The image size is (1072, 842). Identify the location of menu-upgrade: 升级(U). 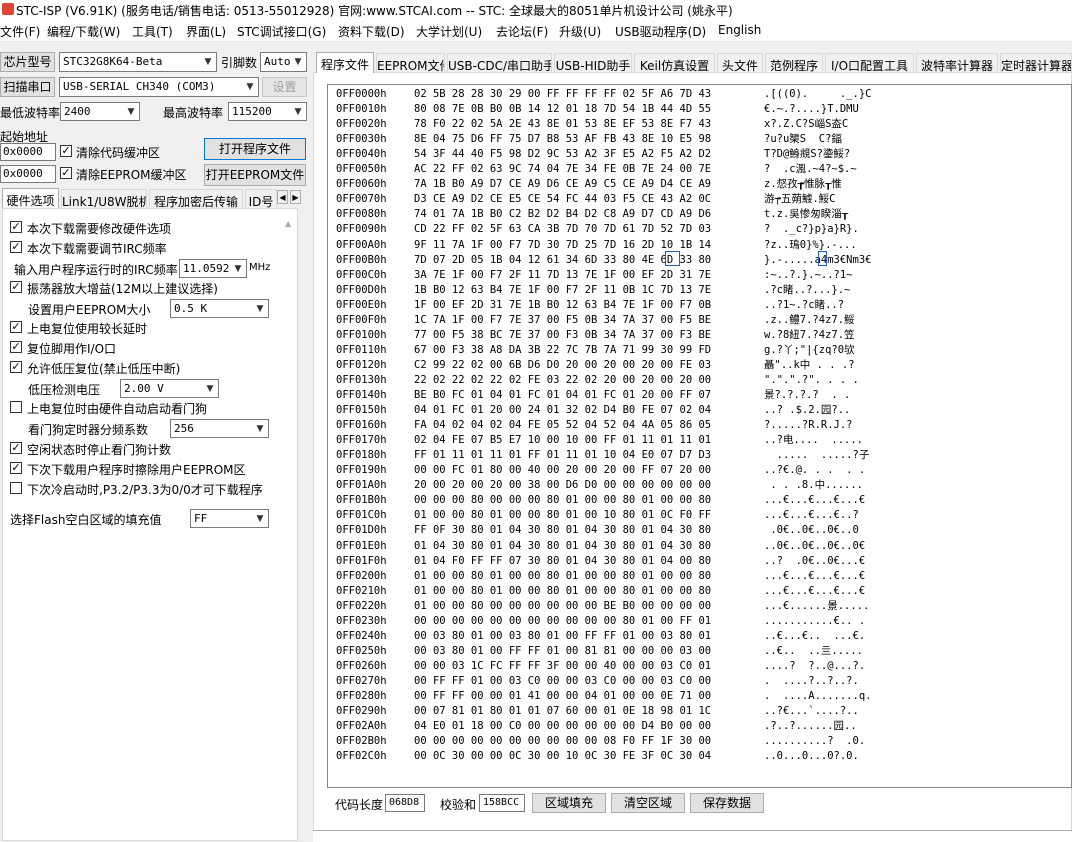
(580, 31).